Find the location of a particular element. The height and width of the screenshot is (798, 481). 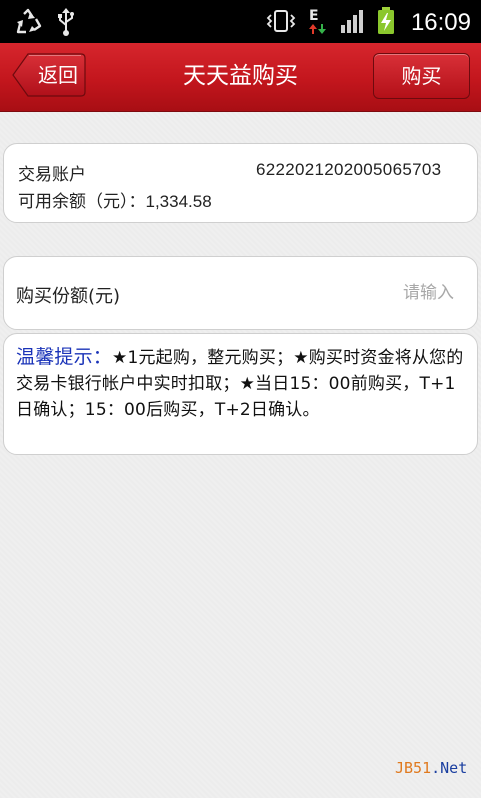

vibrate-icon is located at coordinates (281, 23).